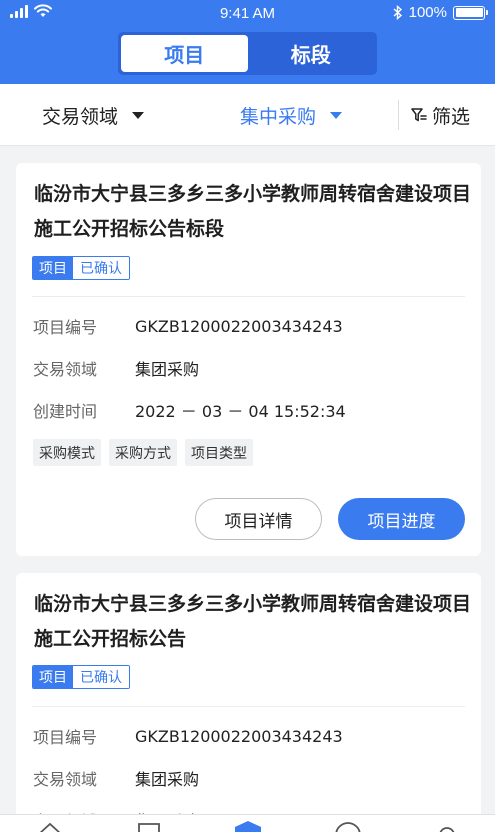 The height and width of the screenshot is (832, 495). Describe the element at coordinates (258, 519) in the screenshot. I see `project-detail-button: 项目详情` at that location.